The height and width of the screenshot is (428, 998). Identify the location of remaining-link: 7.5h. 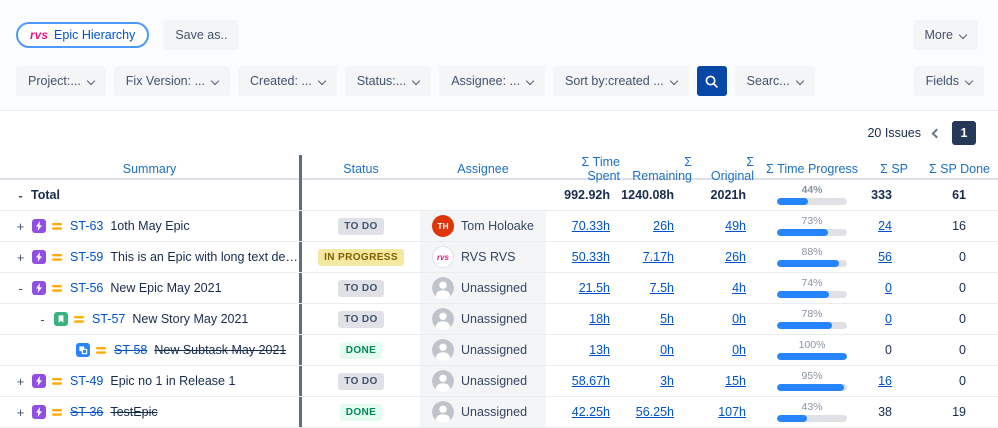
(662, 288).